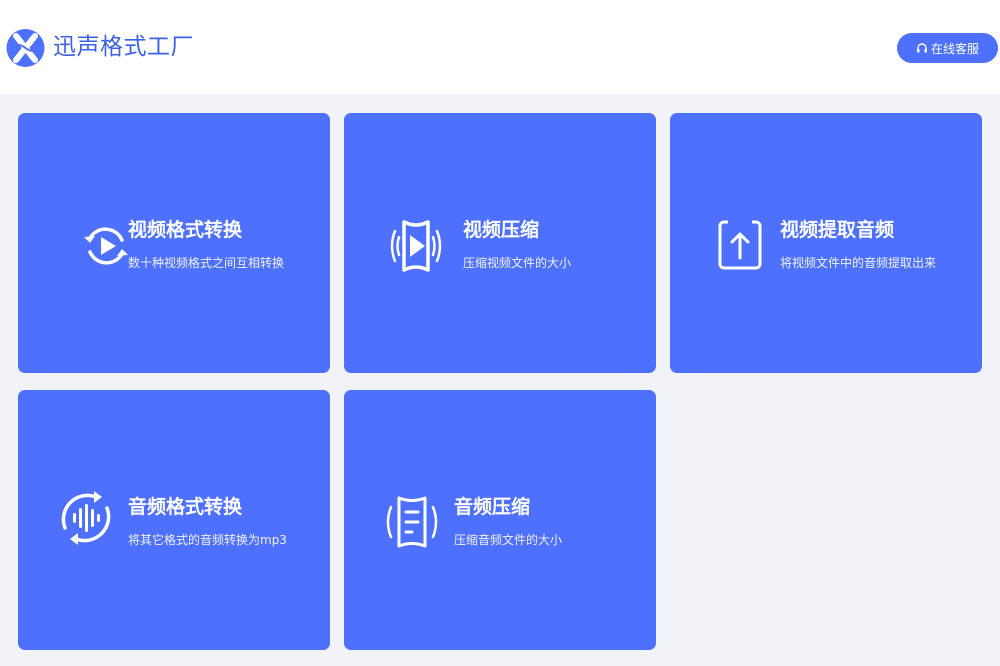  Describe the element at coordinates (174, 520) in the screenshot. I see `card-audio-format-convert: 音频格式转换 将其它格式的音频转换为mp3` at that location.